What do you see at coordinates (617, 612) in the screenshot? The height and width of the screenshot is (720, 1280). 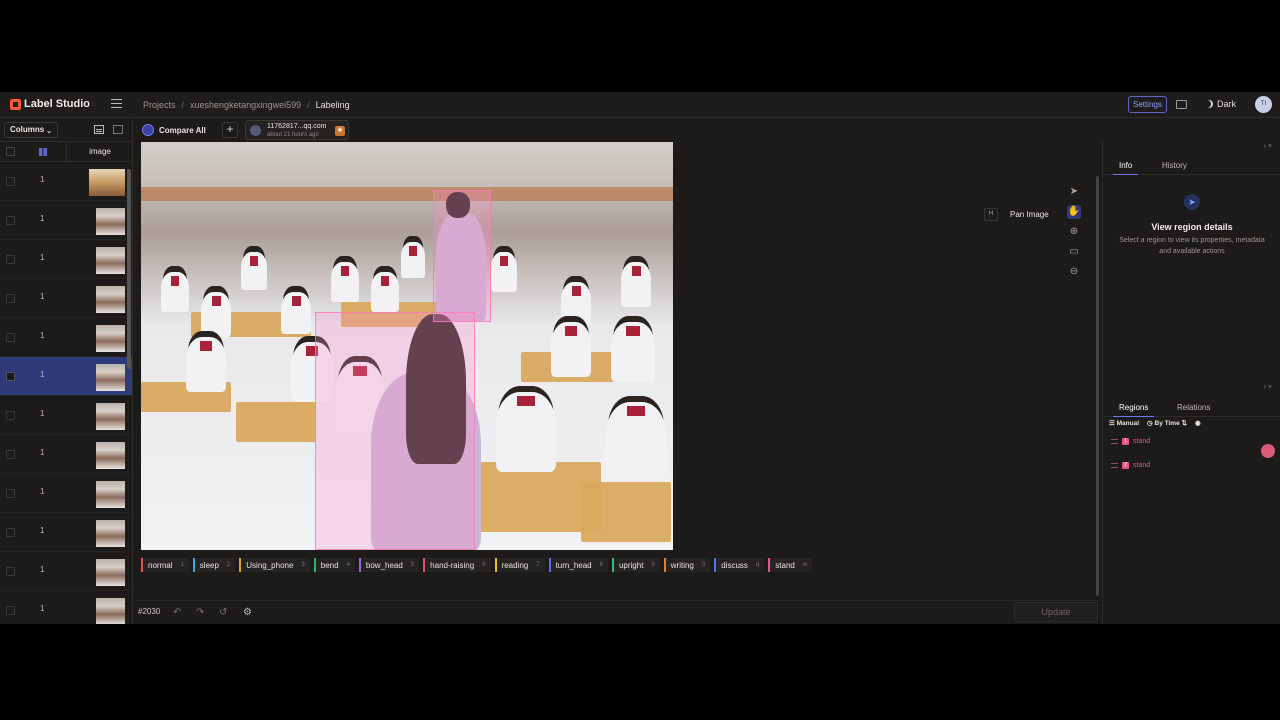 I see `bottom-bar: #2030 ↶ ↷ ↺ ⚙ Update` at bounding box center [617, 612].